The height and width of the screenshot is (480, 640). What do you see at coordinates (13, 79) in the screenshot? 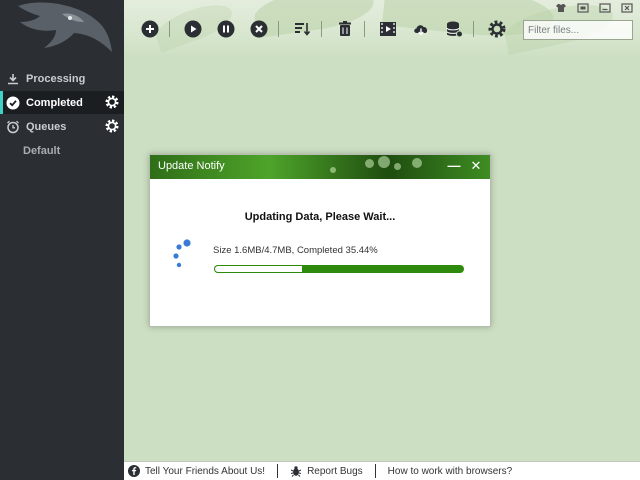
I see `download-icon` at bounding box center [13, 79].